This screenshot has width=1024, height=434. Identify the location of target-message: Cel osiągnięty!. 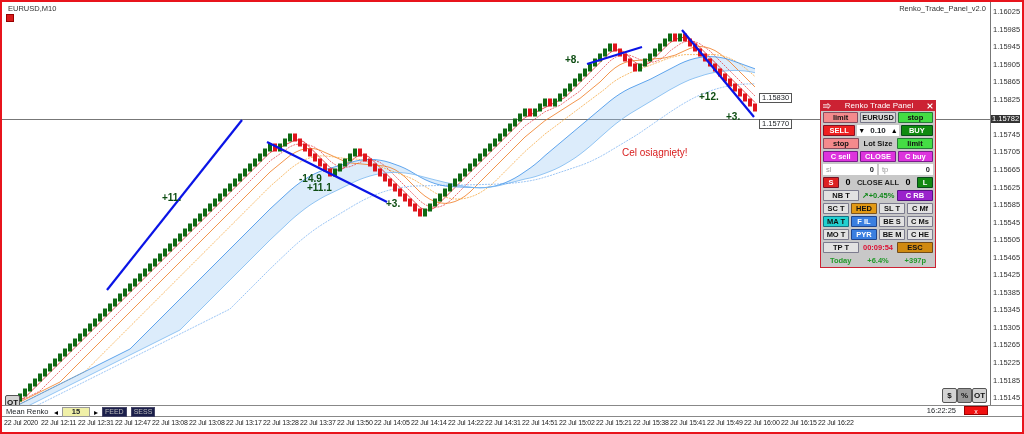
(655, 153).